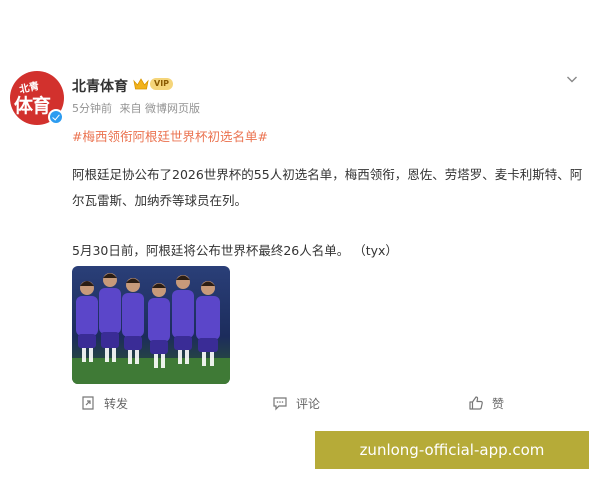 Image resolution: width=600 pixels, height=480 pixels. I want to click on post-photo, so click(151, 325).